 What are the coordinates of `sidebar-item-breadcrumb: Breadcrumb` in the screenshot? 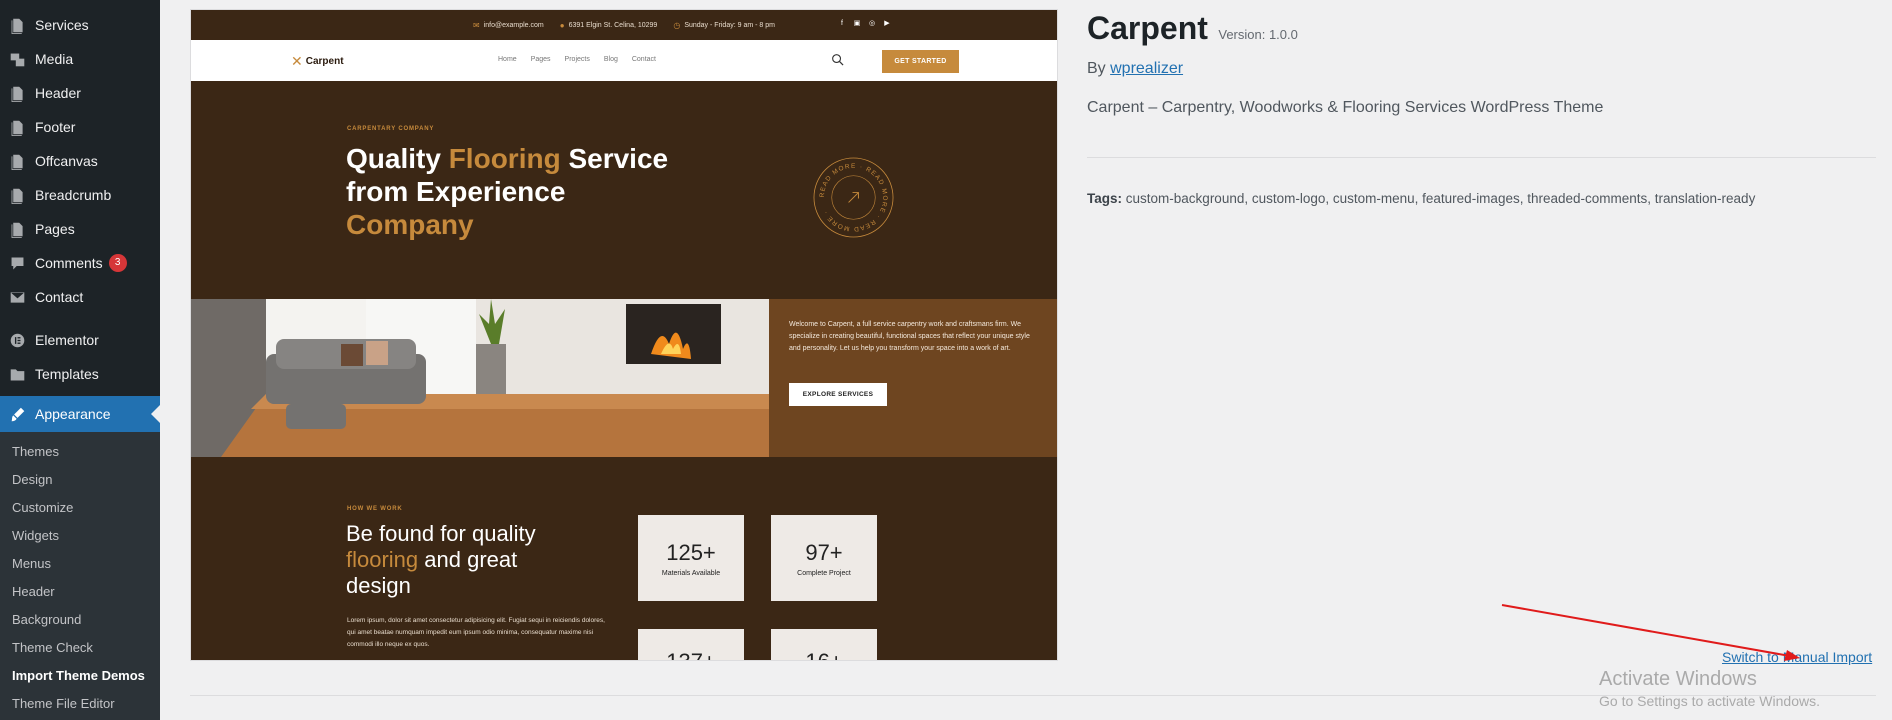 It's located at (80, 195).